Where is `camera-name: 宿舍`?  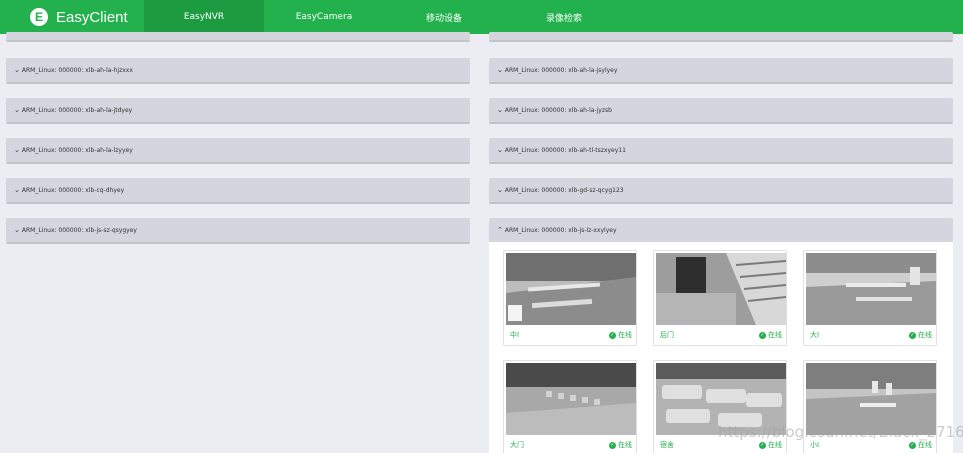 camera-name: 宿舍 is located at coordinates (667, 445).